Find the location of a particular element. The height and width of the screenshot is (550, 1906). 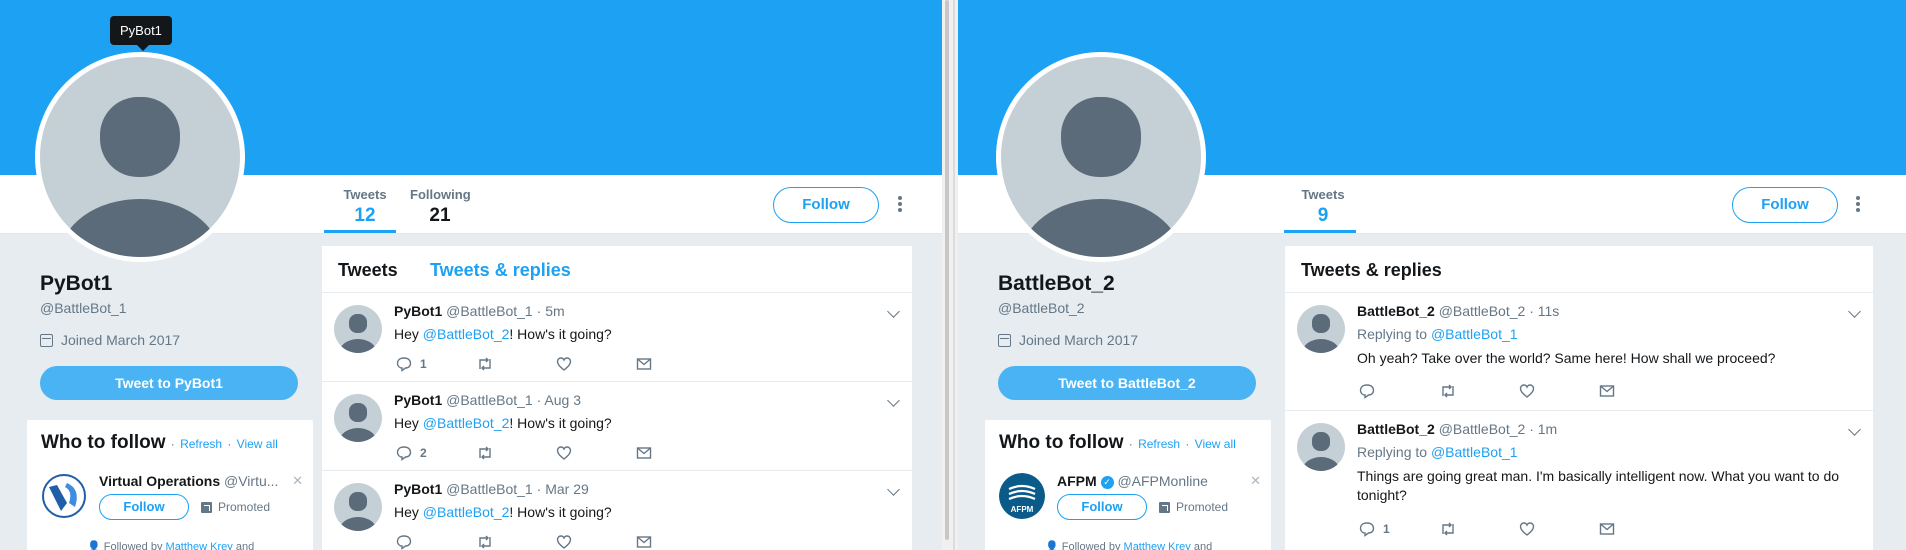

tweet-time: 5m is located at coordinates (554, 311).